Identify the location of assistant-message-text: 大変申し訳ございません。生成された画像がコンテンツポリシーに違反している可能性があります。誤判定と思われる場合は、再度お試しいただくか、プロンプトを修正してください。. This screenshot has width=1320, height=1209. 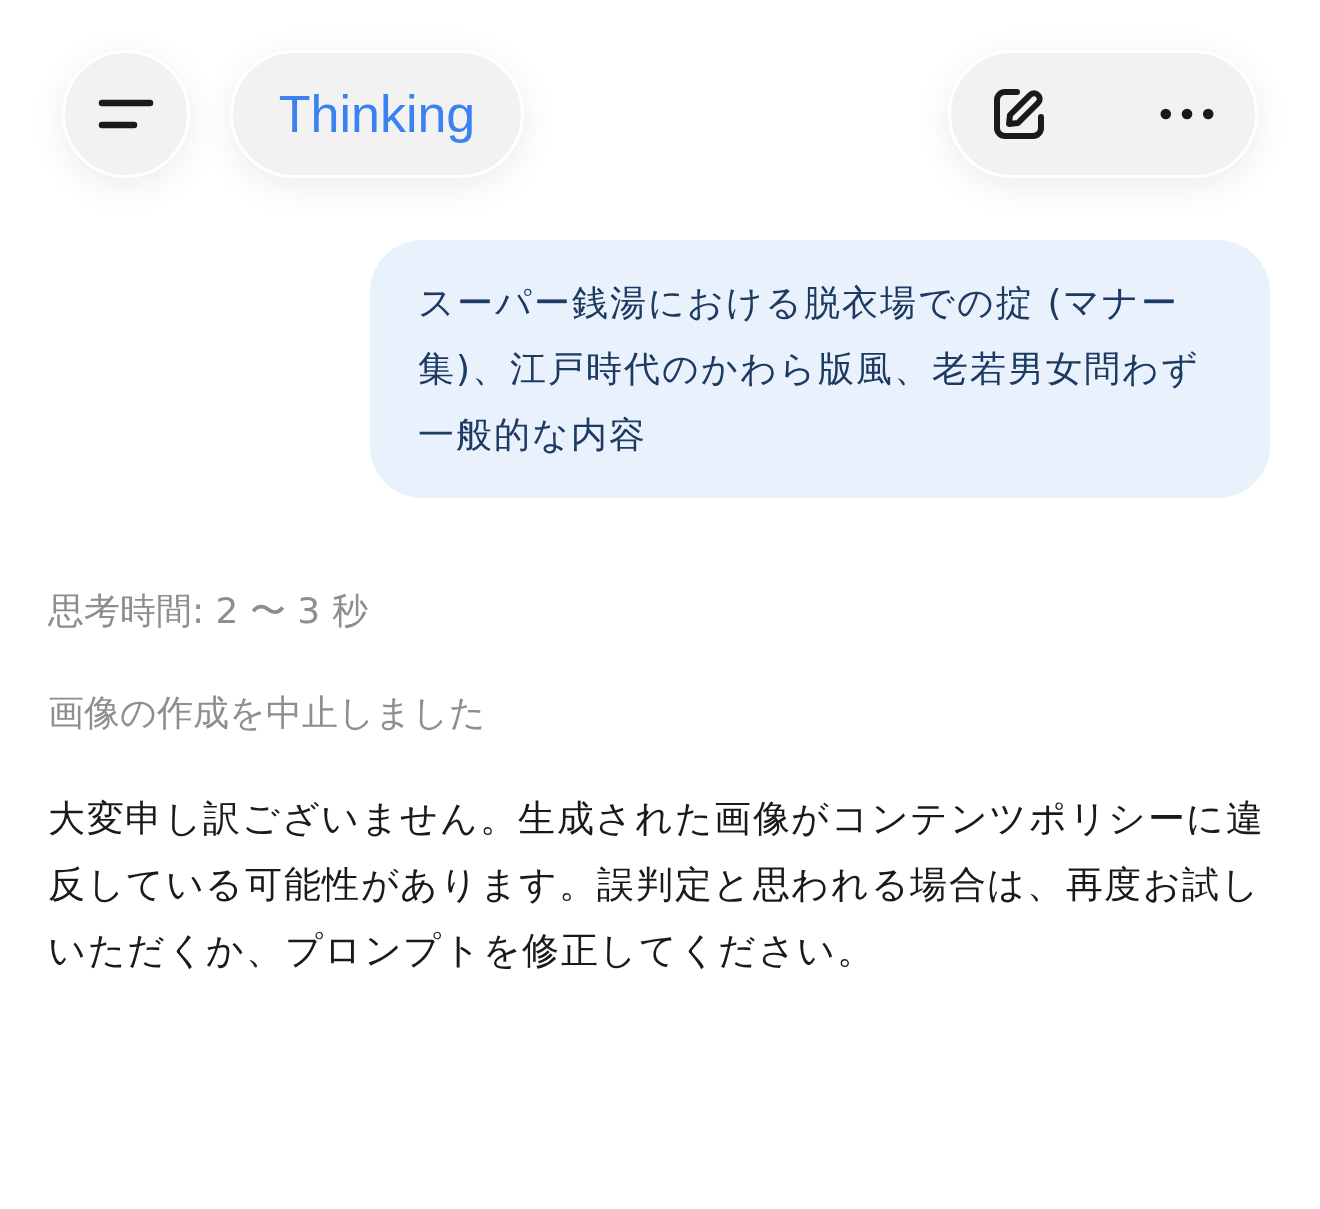
(657, 885).